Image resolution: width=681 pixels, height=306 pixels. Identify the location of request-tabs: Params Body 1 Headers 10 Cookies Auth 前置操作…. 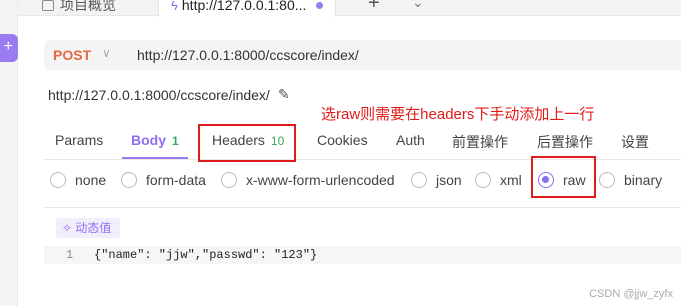
(362, 142).